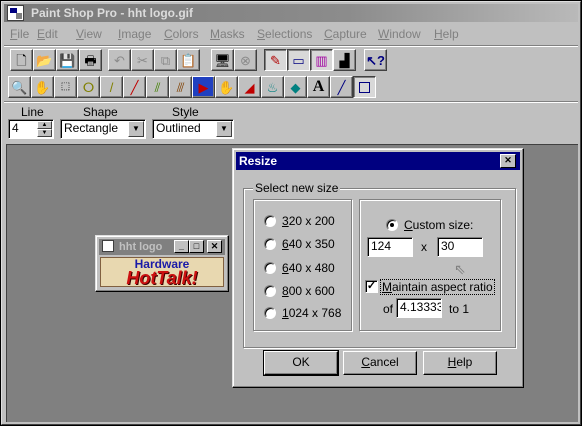 The image size is (582, 426). What do you see at coordinates (448, 246) in the screenshot?
I see `height-value: 30` at bounding box center [448, 246].